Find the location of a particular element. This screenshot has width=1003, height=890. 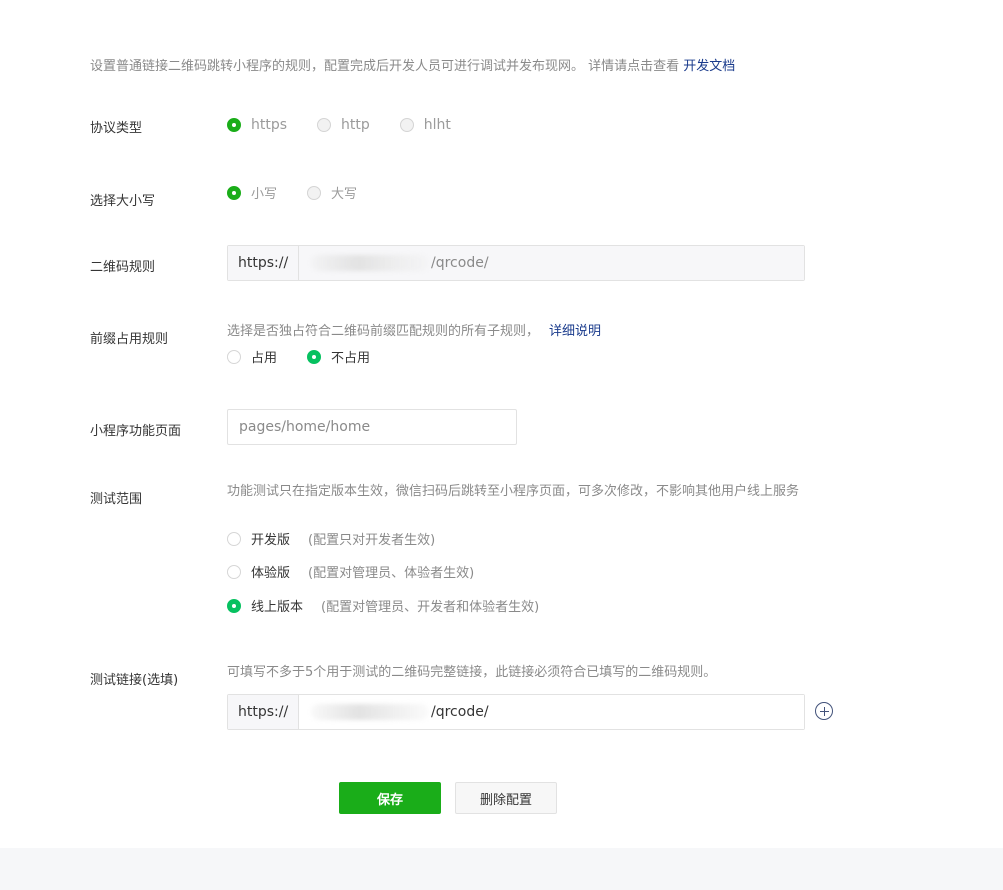

prefix-rule-label: 前缀占用规则 is located at coordinates (129, 339).